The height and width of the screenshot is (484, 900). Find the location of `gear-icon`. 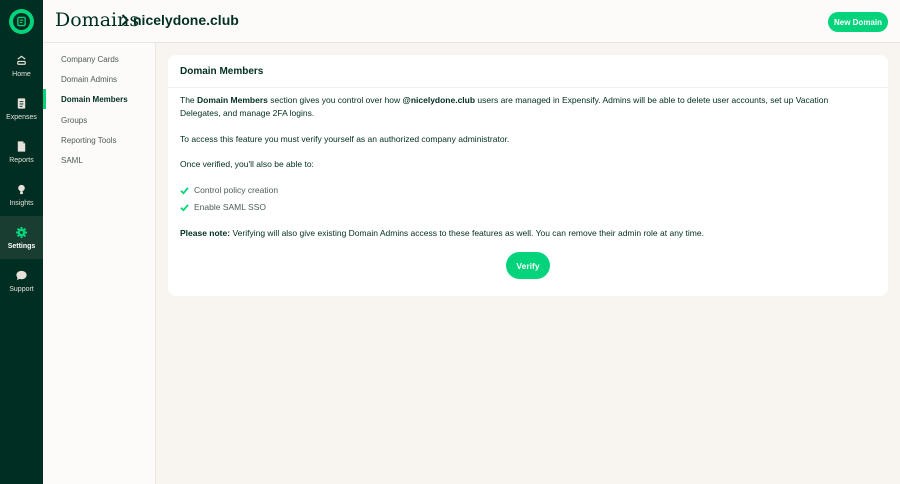

gear-icon is located at coordinates (22, 232).